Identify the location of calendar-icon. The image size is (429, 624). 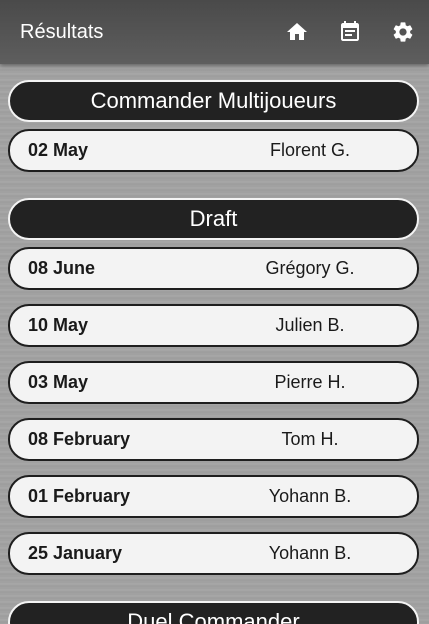
(349, 31).